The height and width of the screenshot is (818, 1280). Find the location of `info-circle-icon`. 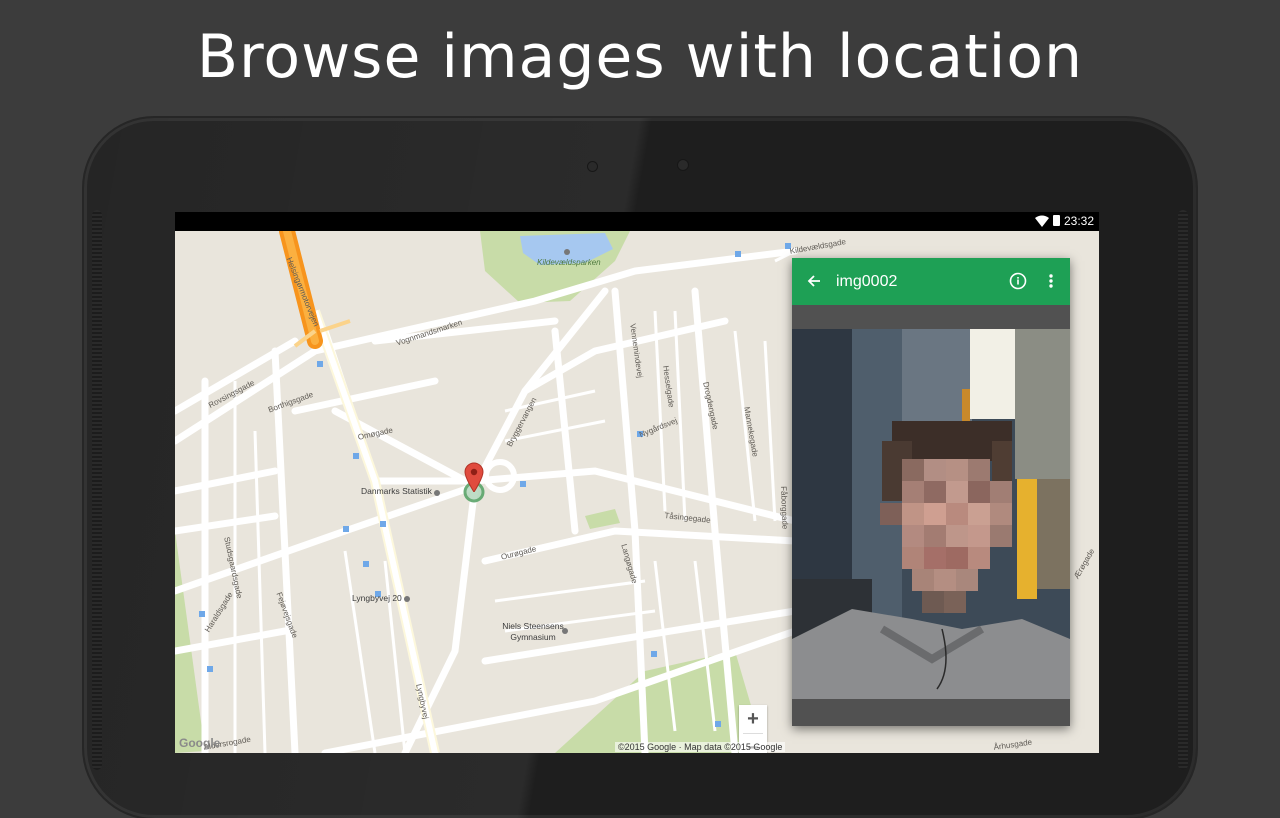

info-circle-icon is located at coordinates (1018, 281).